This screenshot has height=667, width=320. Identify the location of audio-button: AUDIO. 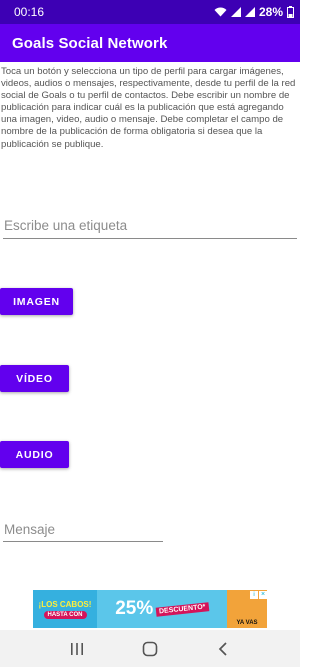
(34, 454).